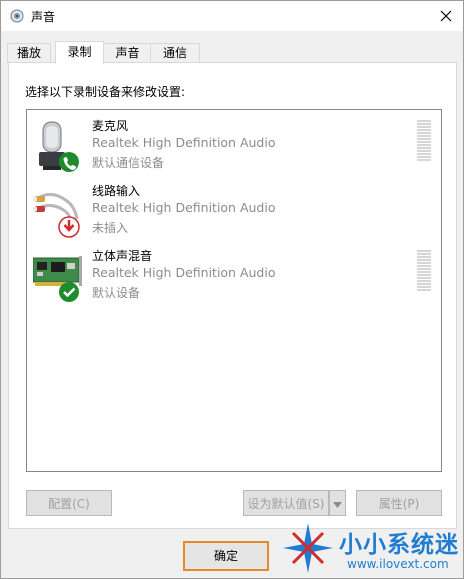 Image resolution: width=464 pixels, height=579 pixels. What do you see at coordinates (56, 215) in the screenshot?
I see `line-in-cable-icon` at bounding box center [56, 215].